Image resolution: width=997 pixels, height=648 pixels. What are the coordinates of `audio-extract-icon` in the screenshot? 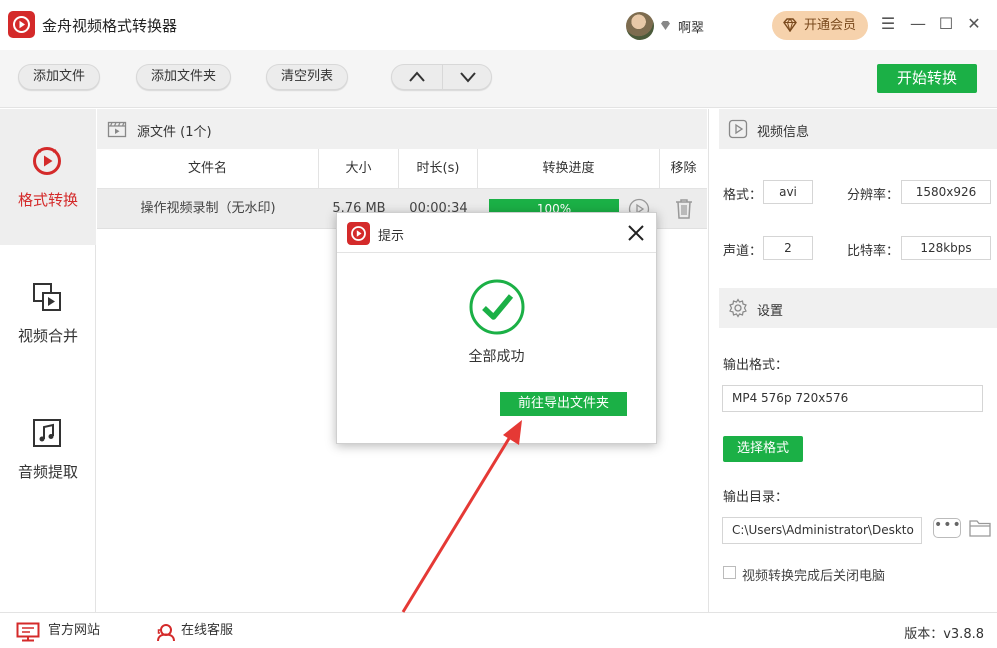 It's located at (47, 433).